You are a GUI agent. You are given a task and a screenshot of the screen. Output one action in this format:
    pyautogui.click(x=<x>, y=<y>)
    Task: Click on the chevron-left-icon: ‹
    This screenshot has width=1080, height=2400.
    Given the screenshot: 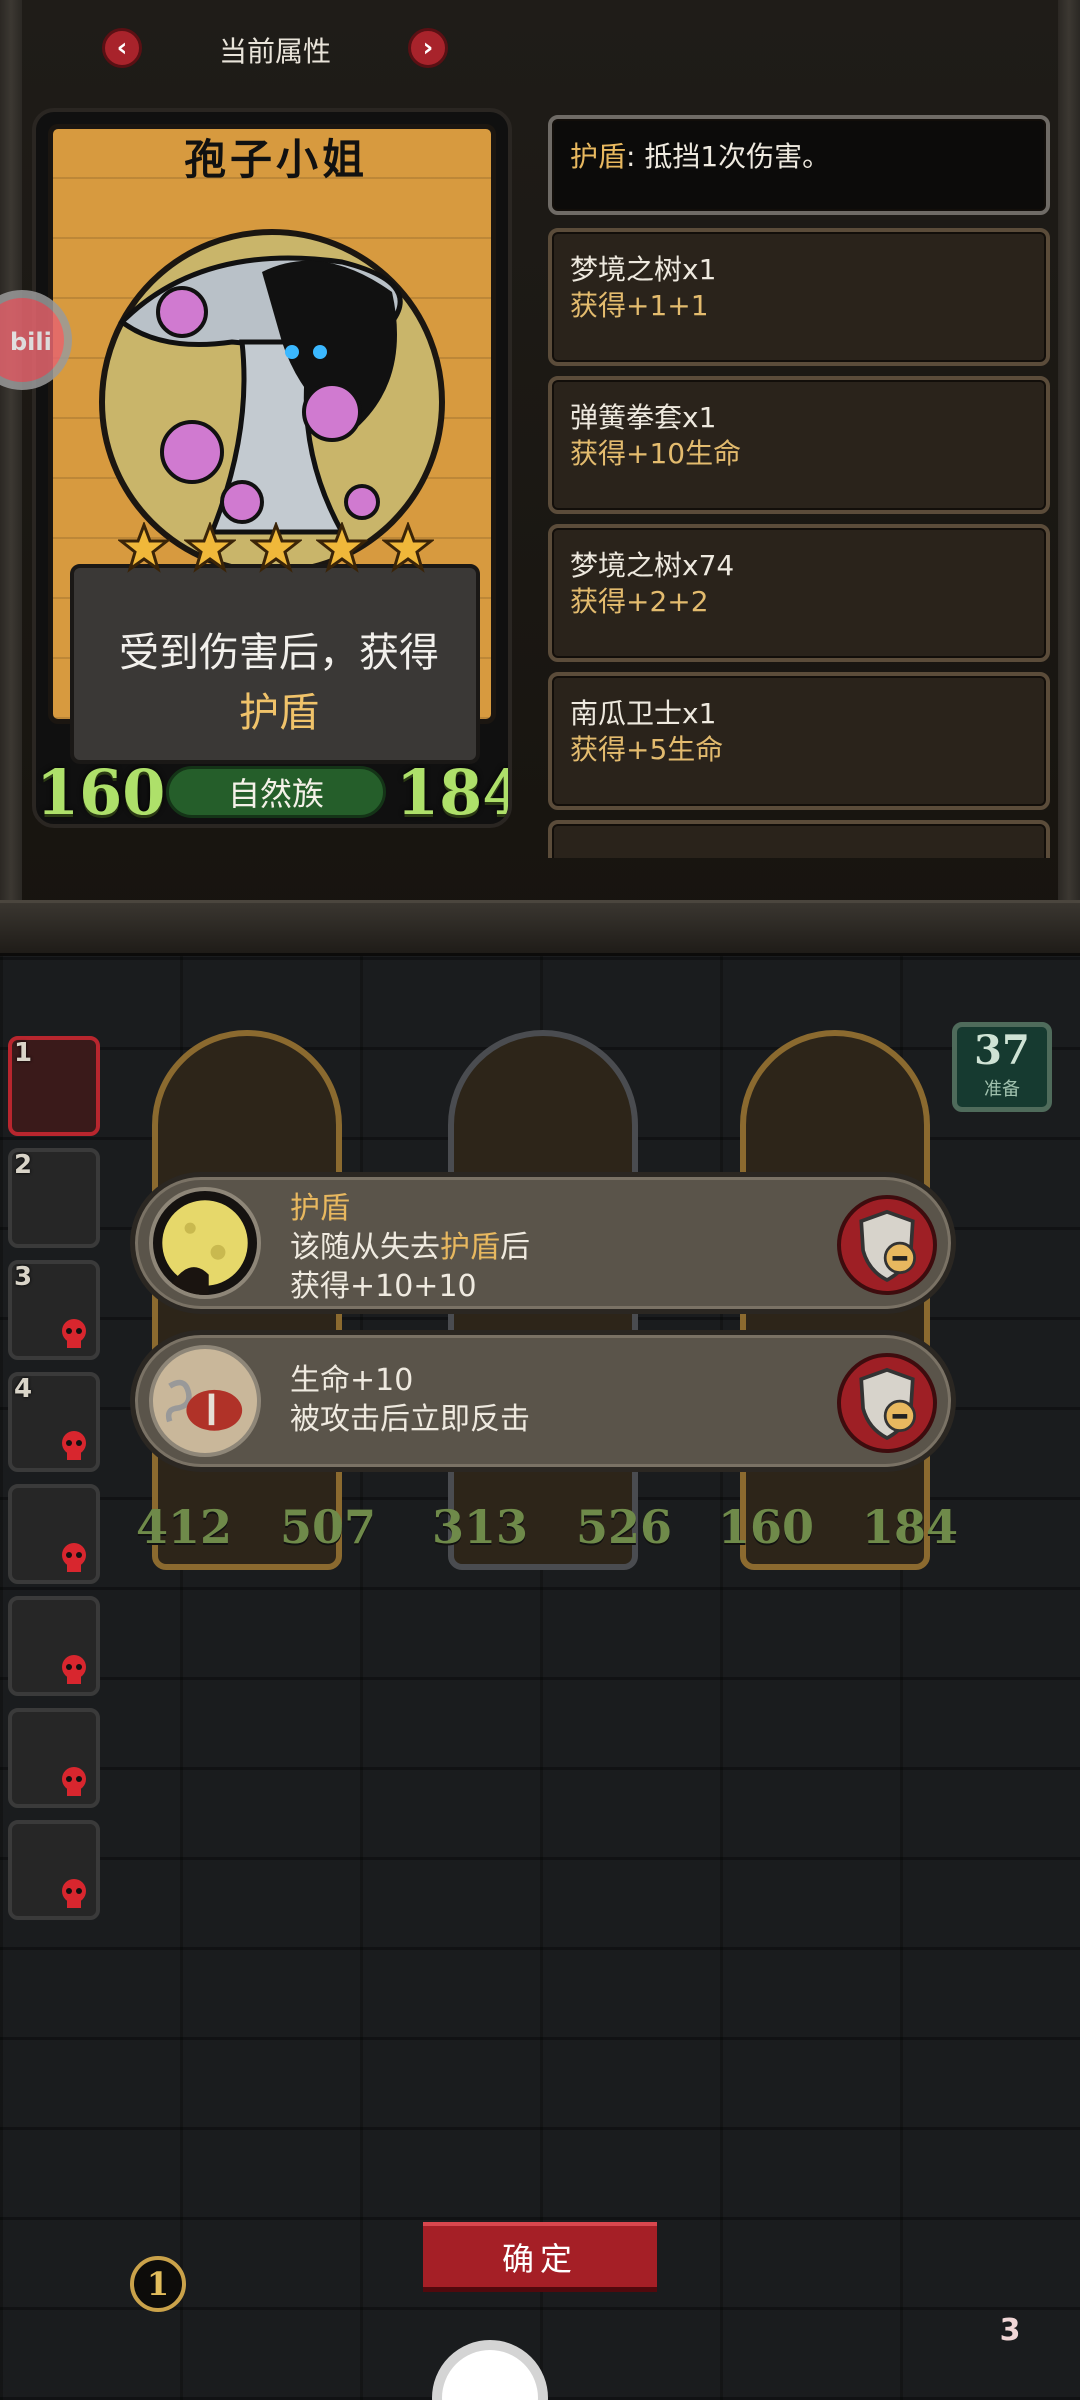 What is the action you would take?
    pyautogui.click(x=122, y=48)
    